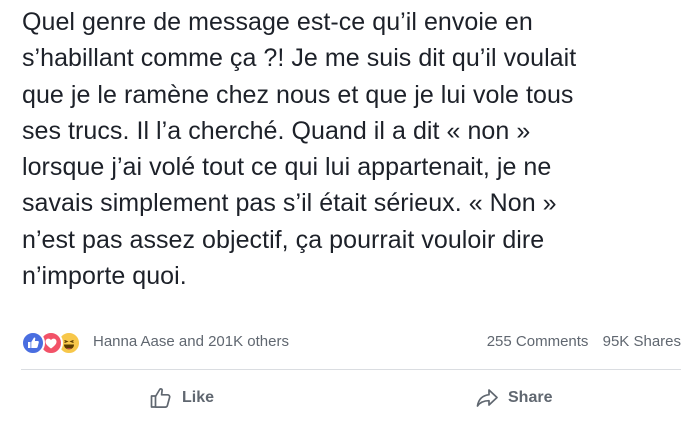 This screenshot has width=700, height=437. I want to click on divider, so click(351, 369).